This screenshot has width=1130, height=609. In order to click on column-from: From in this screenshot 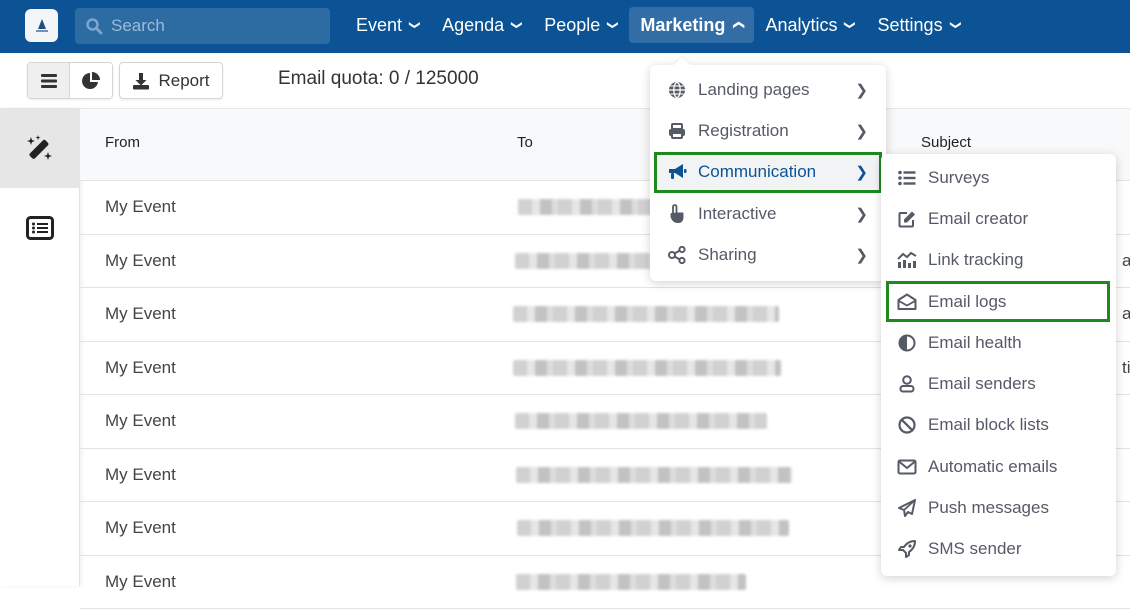, I will do `click(122, 142)`.